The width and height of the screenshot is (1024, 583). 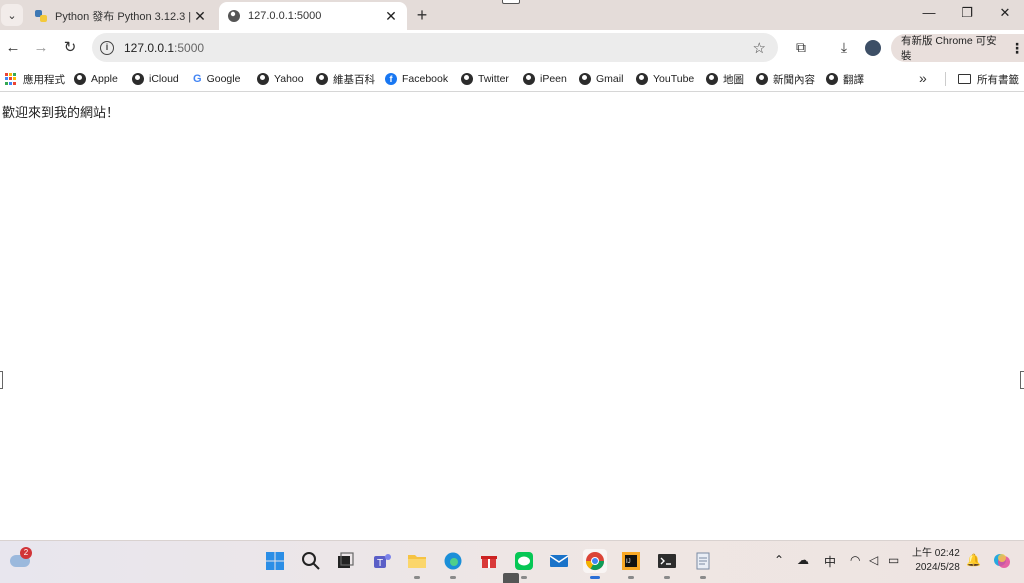 I want to click on tab-search-chevron-icon: ⌄, so click(x=12, y=15).